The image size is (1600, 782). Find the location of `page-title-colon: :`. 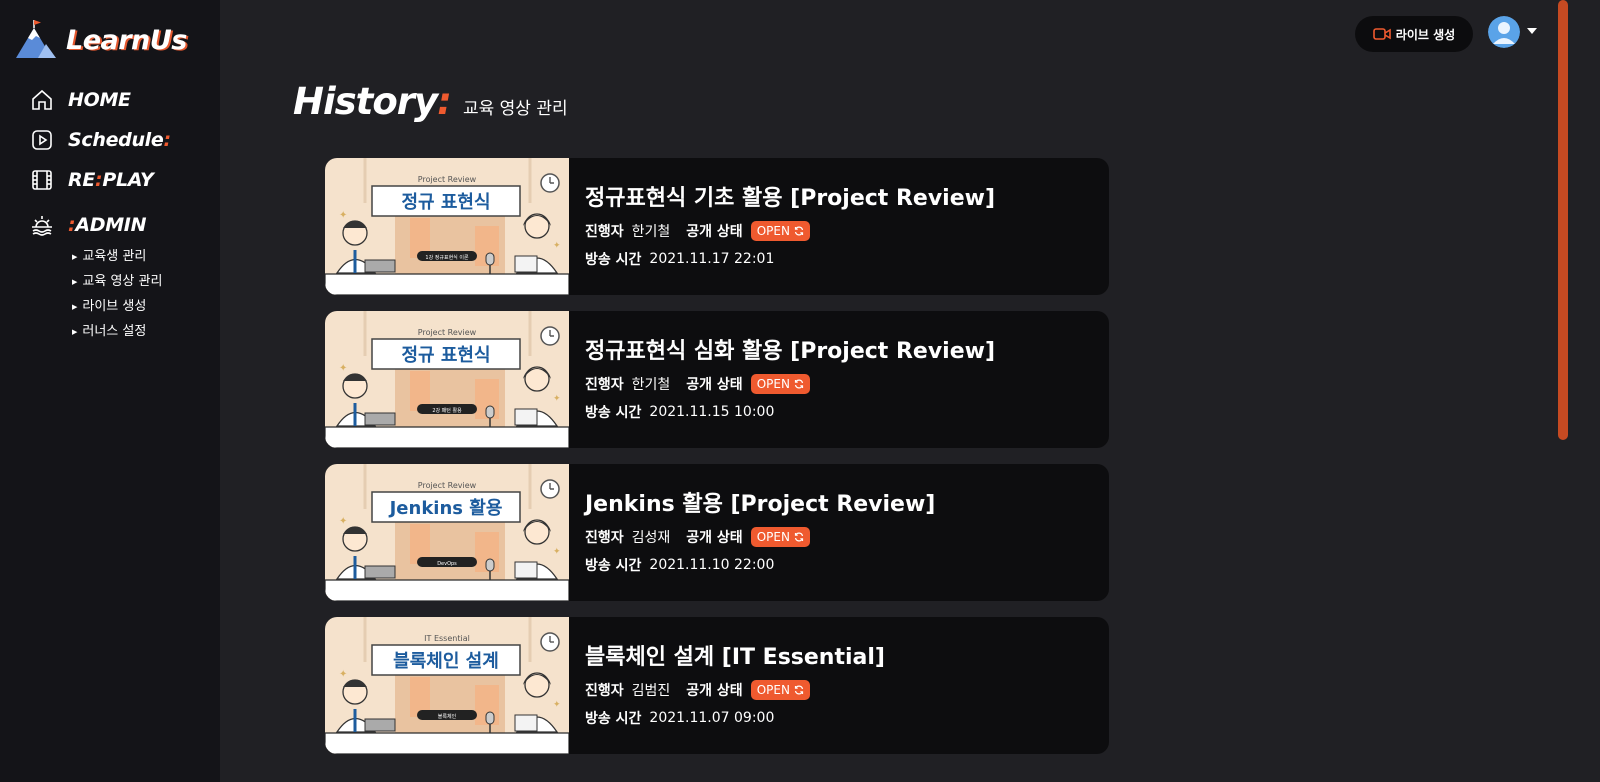

page-title-colon: : is located at coordinates (444, 101).